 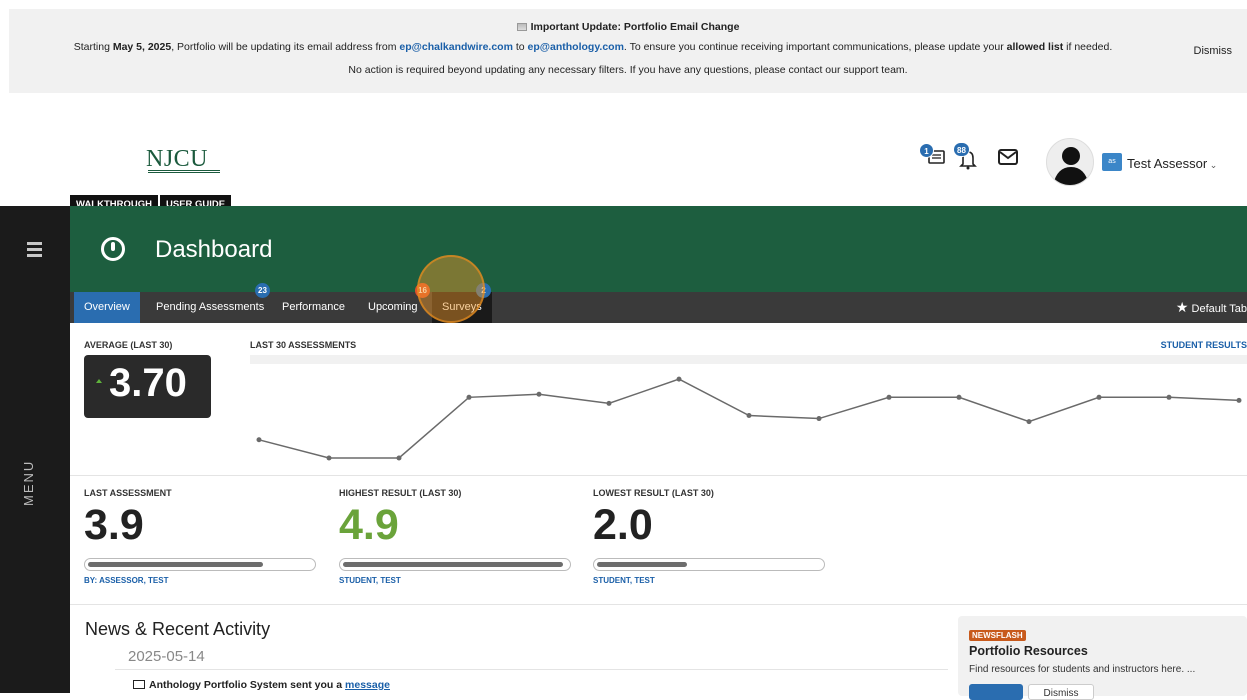 I want to click on banner-title: Important Update: Portfolio Email Change, so click(x=635, y=27).